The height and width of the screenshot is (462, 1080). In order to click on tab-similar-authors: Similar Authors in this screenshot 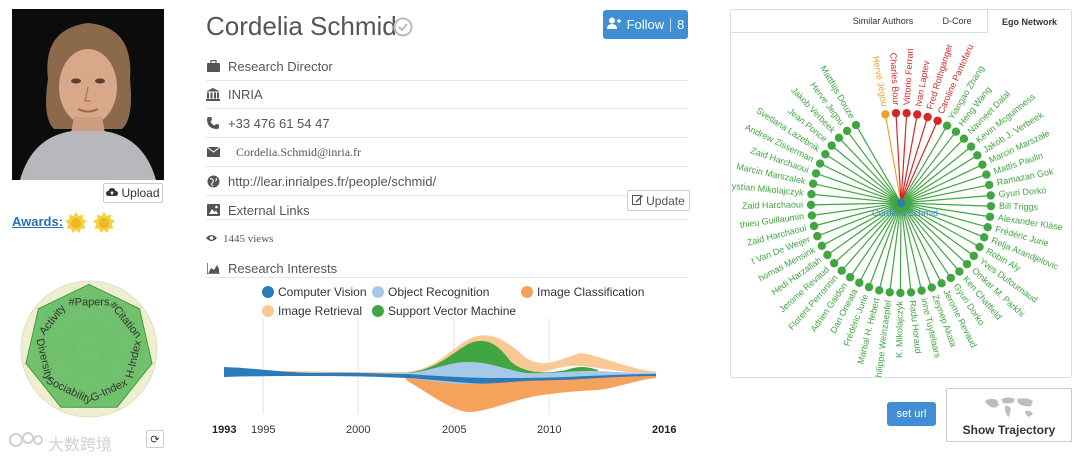, I will do `click(883, 21)`.